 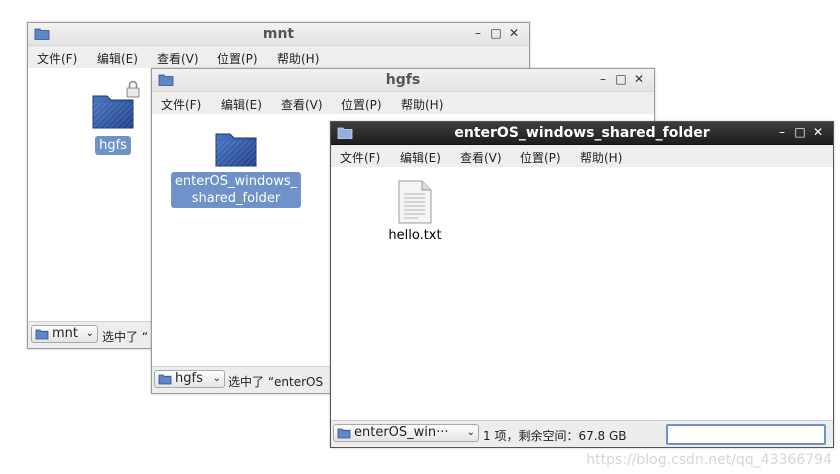 I want to click on file-item-hello: hello.txt, so click(x=415, y=212).